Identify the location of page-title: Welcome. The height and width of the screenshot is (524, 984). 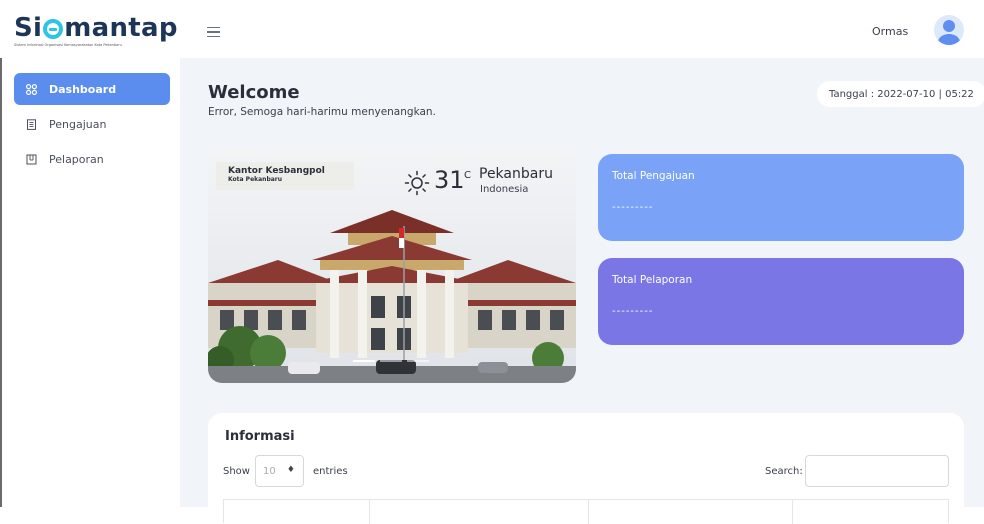
(254, 92).